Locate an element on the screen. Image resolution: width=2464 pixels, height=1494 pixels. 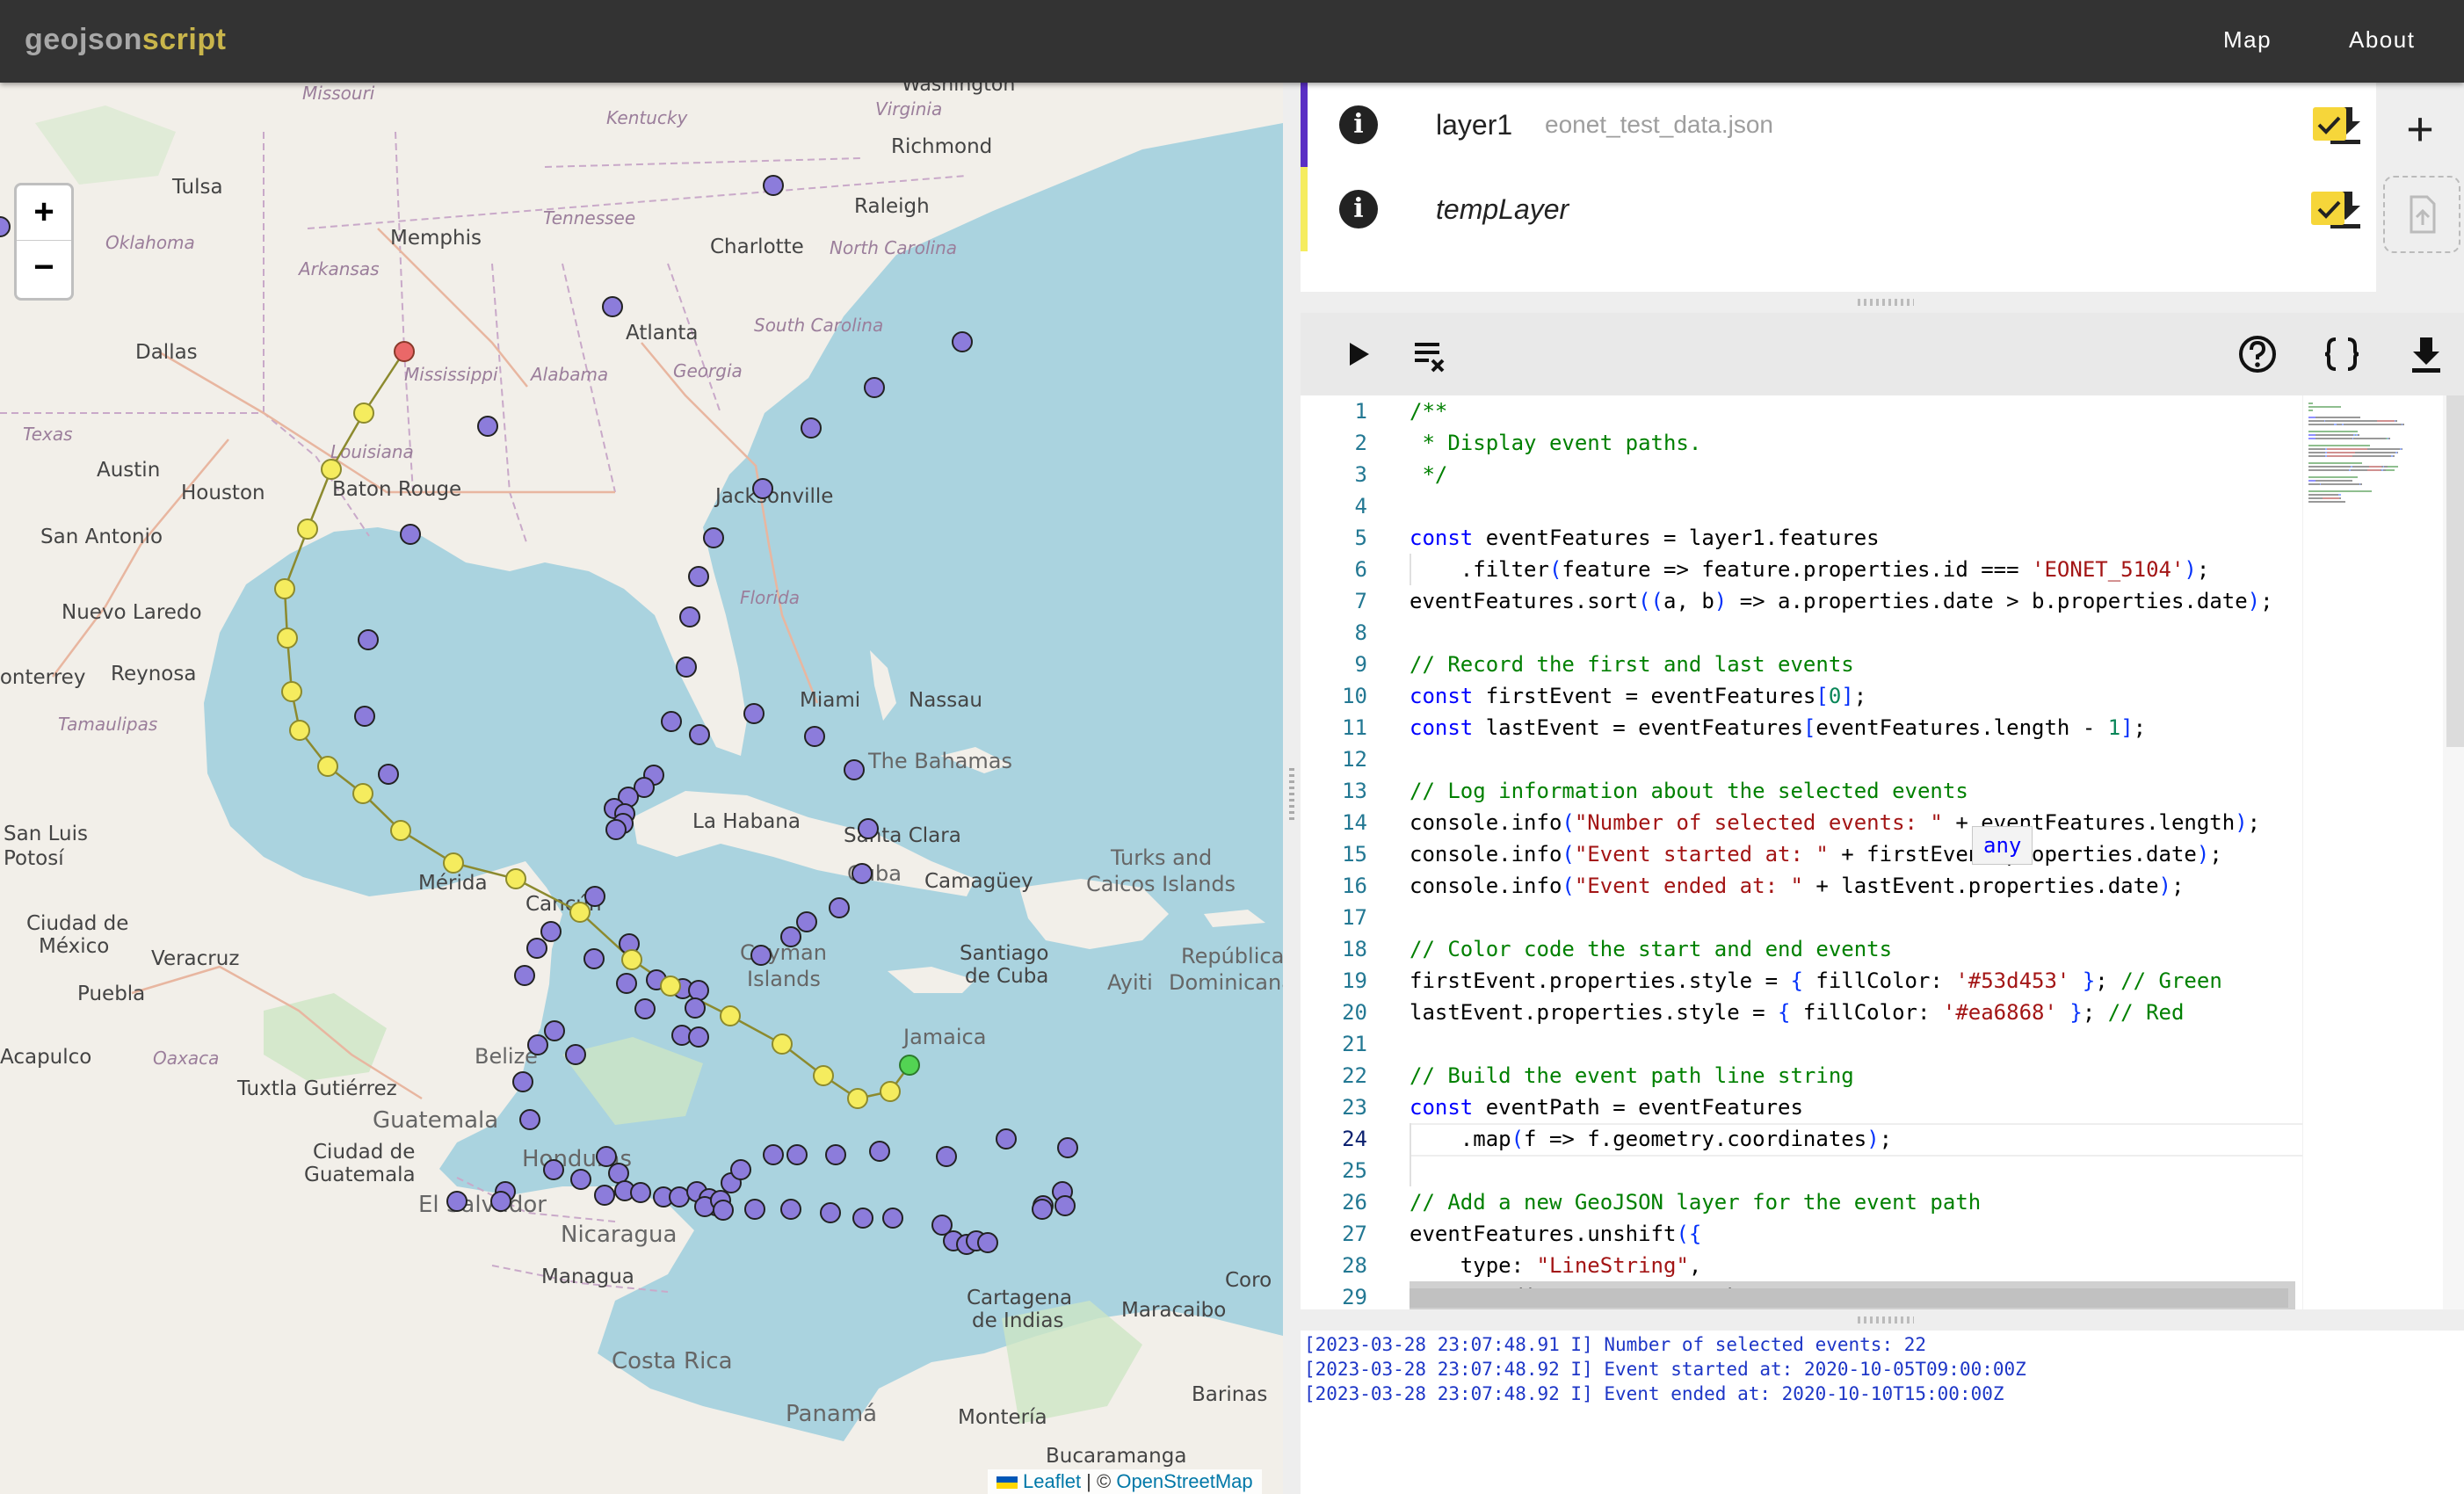
event-end-marker is located at coordinates (404, 351).